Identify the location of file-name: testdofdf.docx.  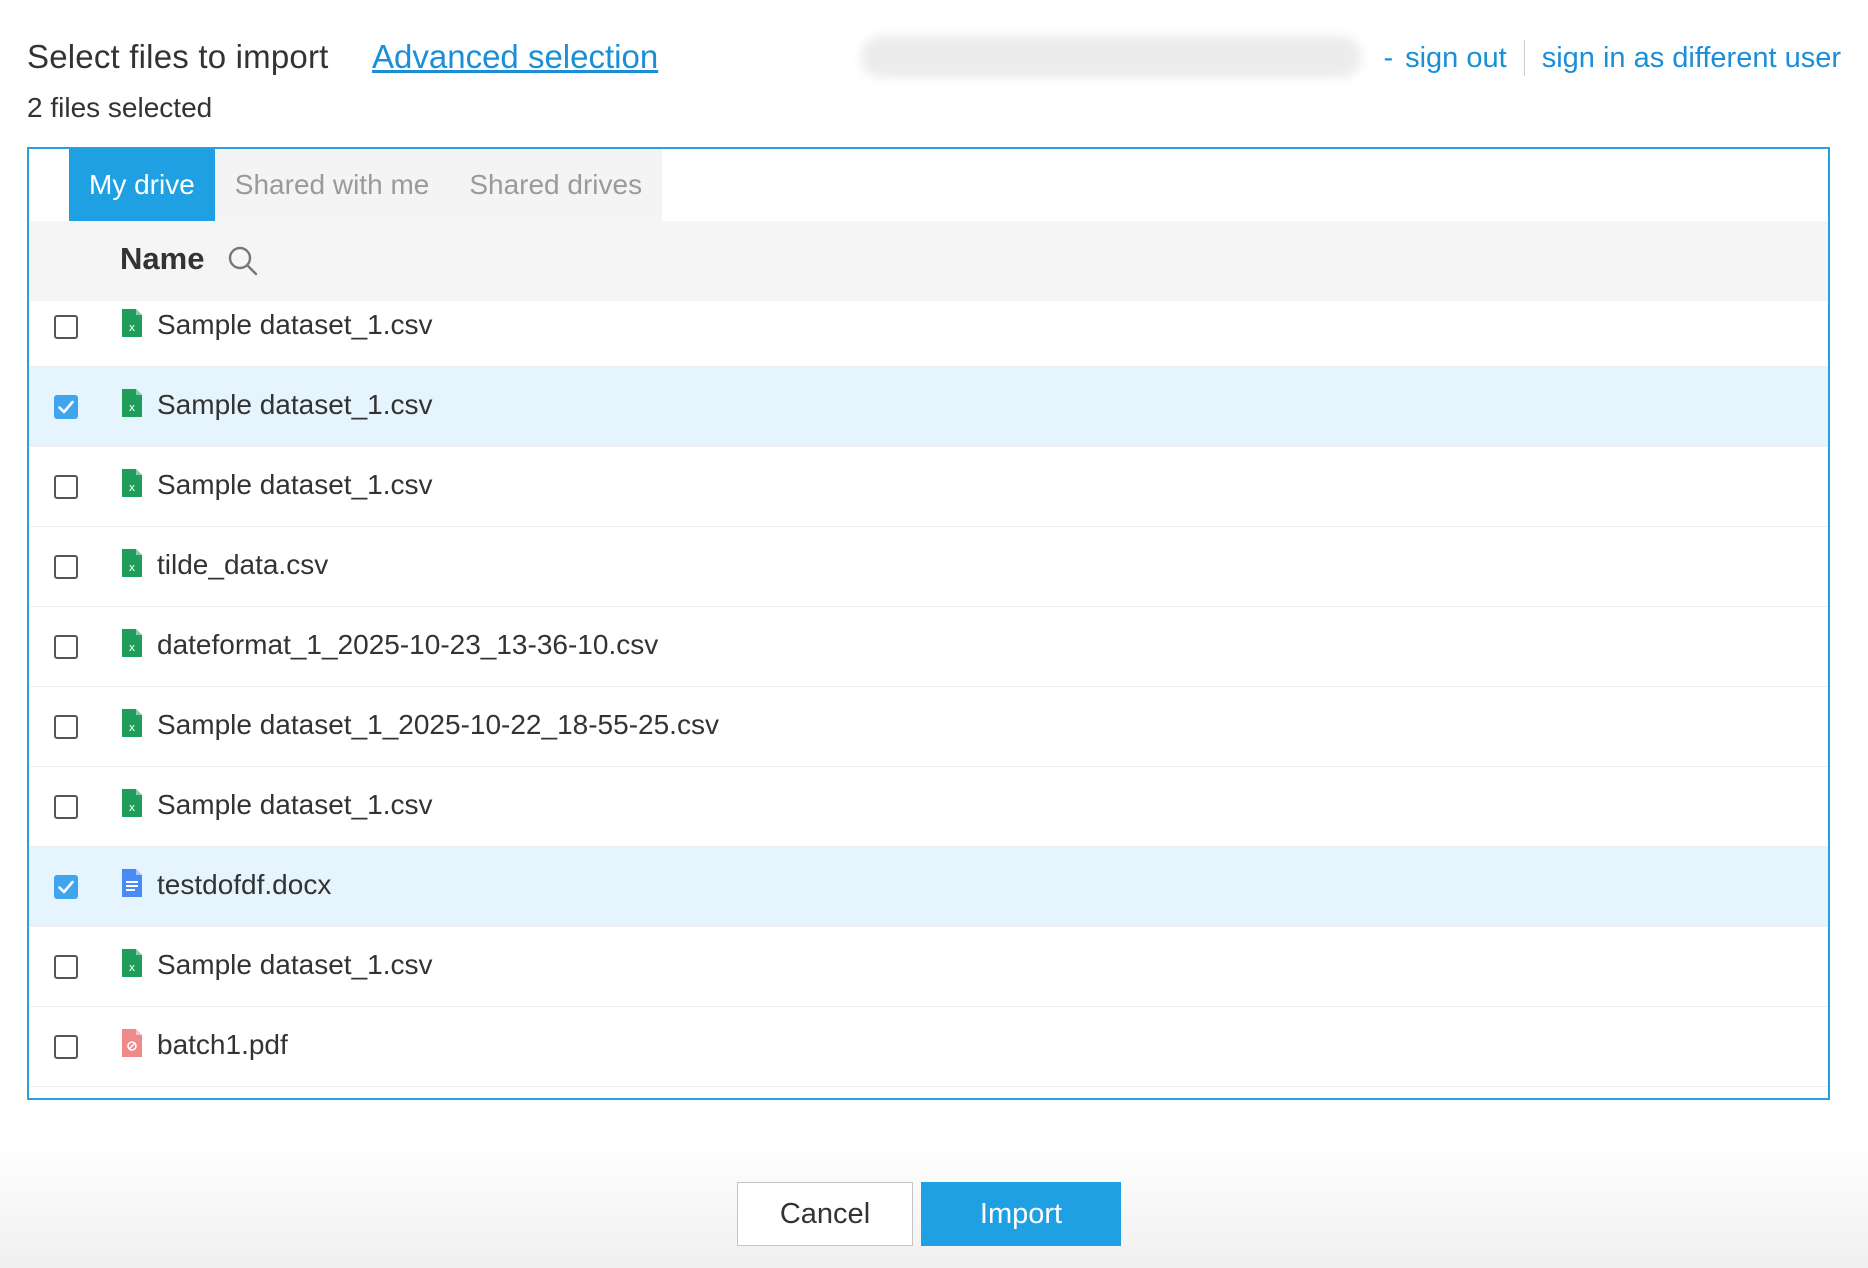
(244, 884).